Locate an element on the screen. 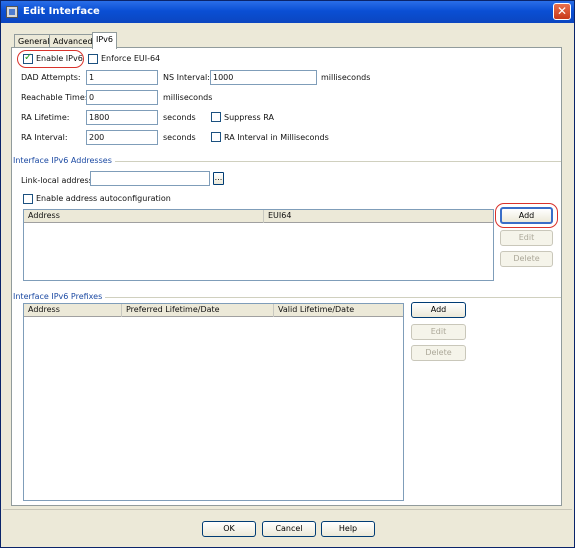 The image size is (575, 548). reachable-time-input: 0 is located at coordinates (122, 97).